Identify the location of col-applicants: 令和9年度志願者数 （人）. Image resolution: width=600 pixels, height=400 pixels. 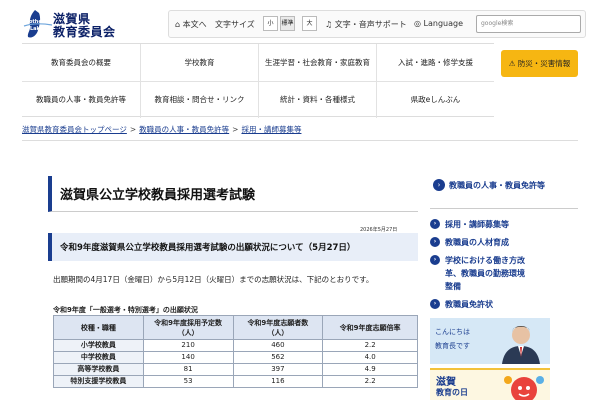
(278, 327).